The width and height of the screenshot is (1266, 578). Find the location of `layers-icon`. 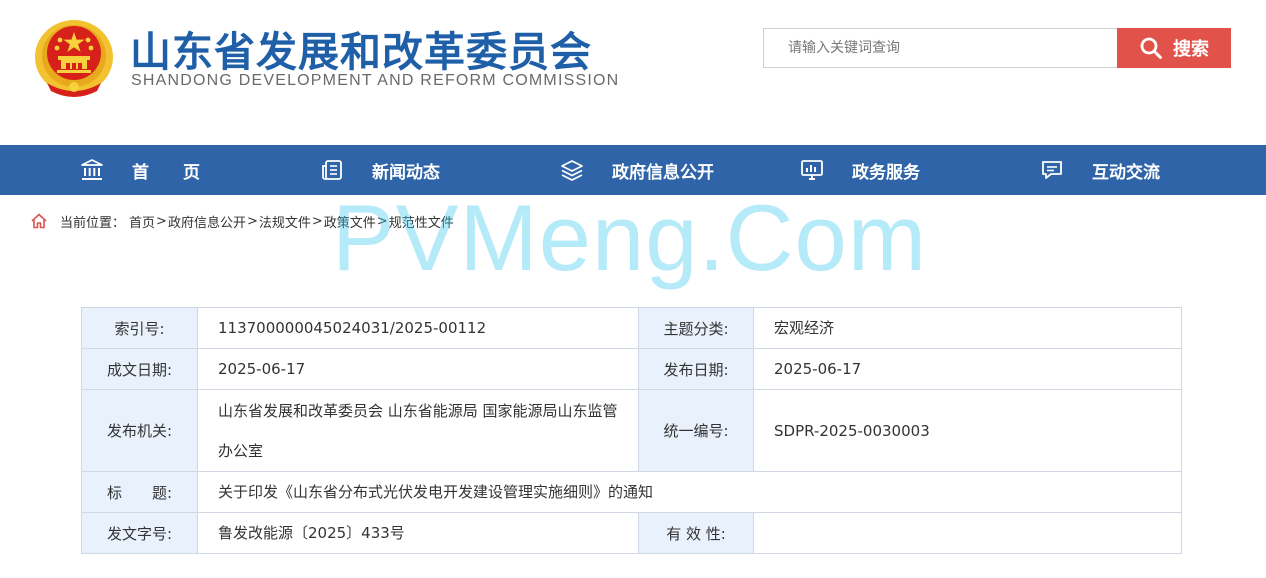

layers-icon is located at coordinates (572, 170).